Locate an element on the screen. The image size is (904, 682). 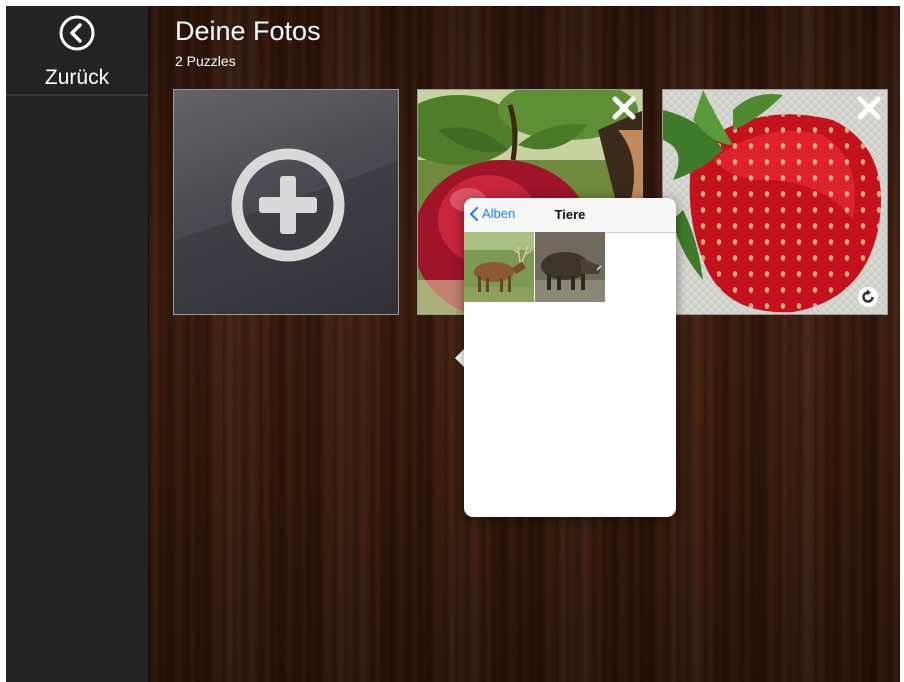
page-title: Deine Fotos is located at coordinates (248, 31).